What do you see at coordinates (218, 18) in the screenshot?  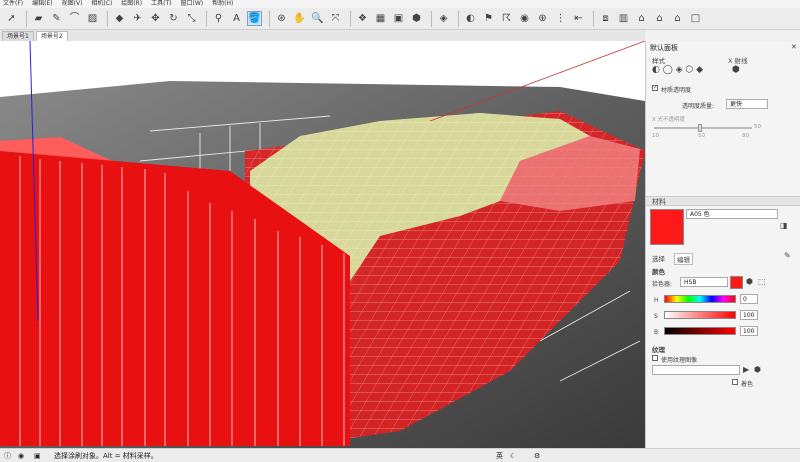 I see `tape-measure-icon: ⚲` at bounding box center [218, 18].